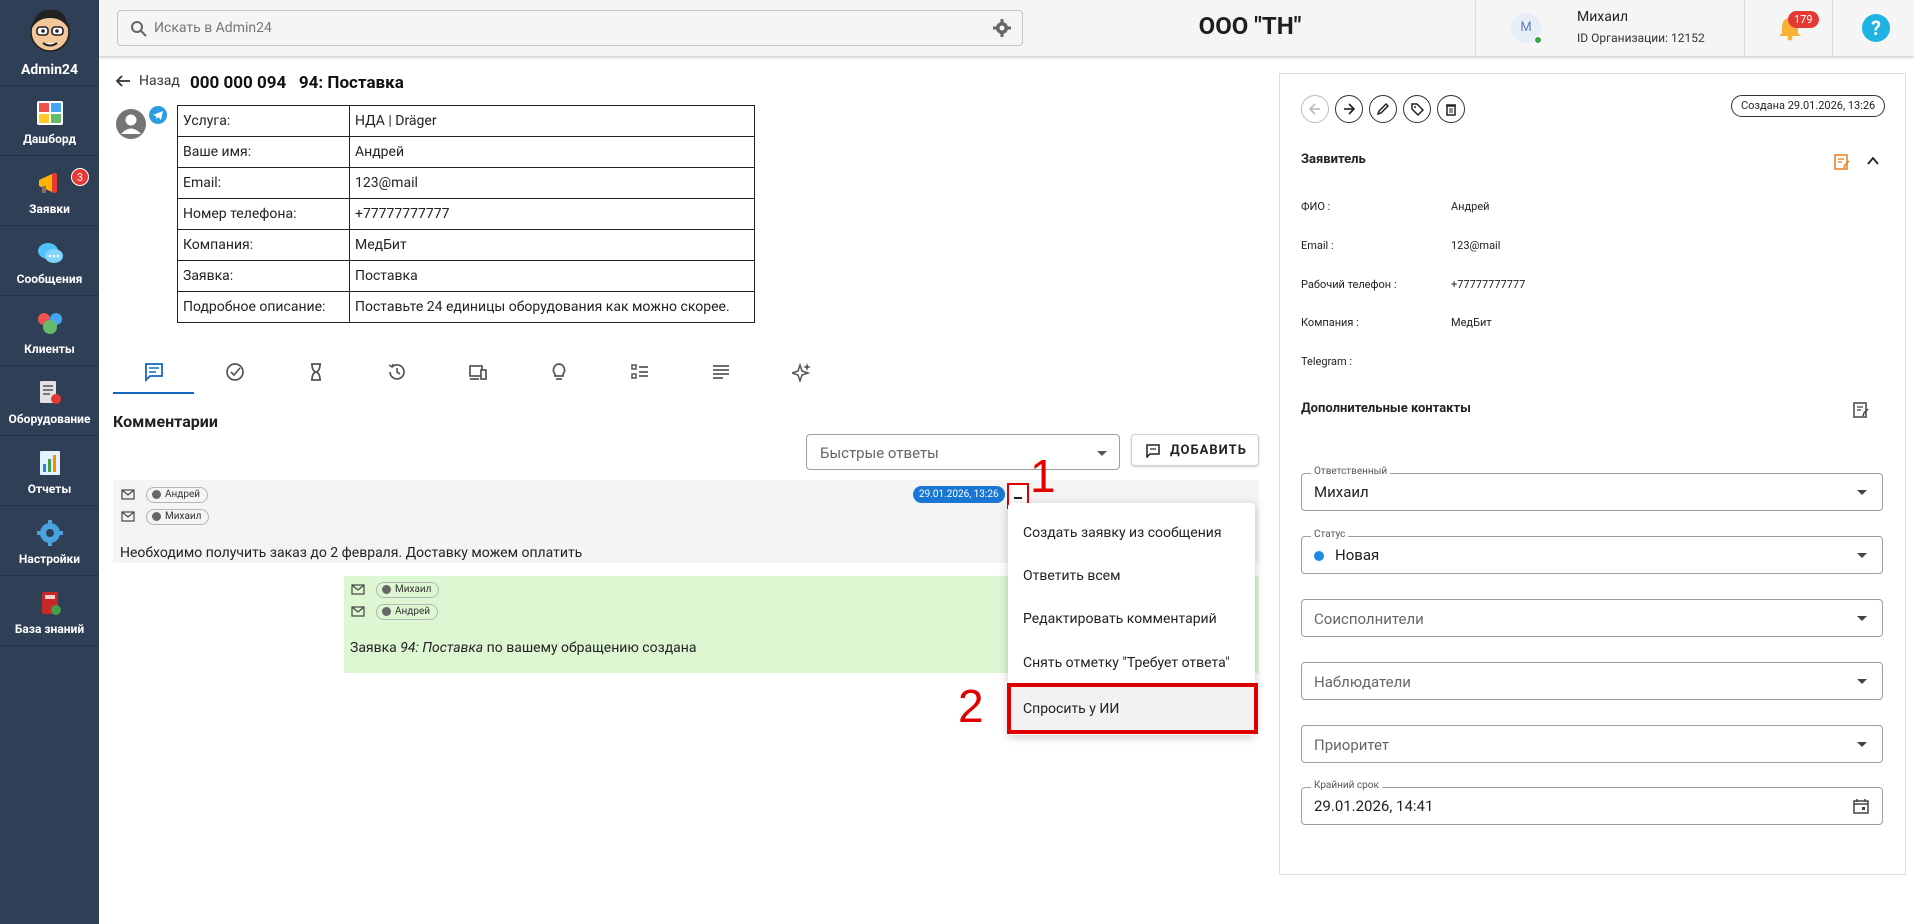 Image resolution: width=1914 pixels, height=924 pixels. I want to click on menu-item-reply-all: Ответить всем, so click(1131, 576).